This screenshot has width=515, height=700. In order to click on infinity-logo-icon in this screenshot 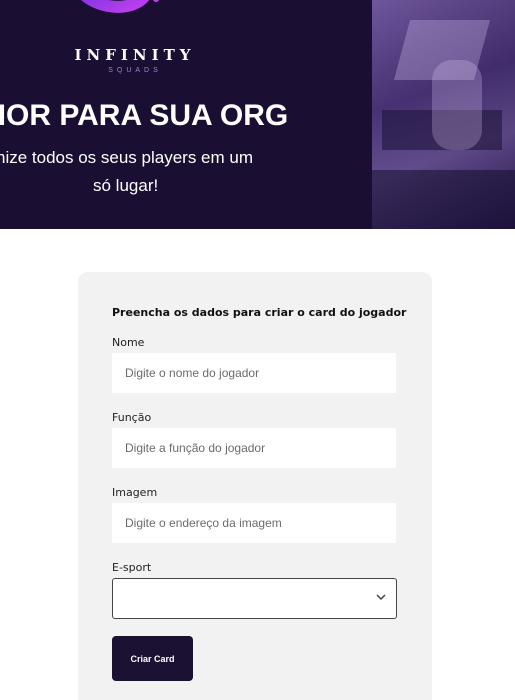, I will do `click(120, 6)`.